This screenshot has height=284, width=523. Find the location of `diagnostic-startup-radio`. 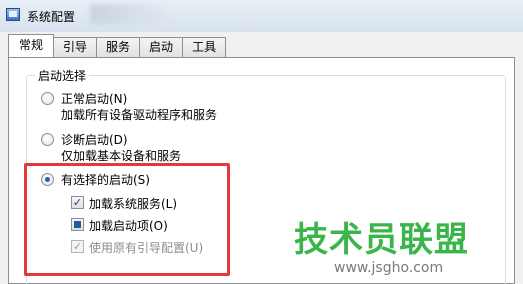

diagnostic-startup-radio is located at coordinates (47, 139).